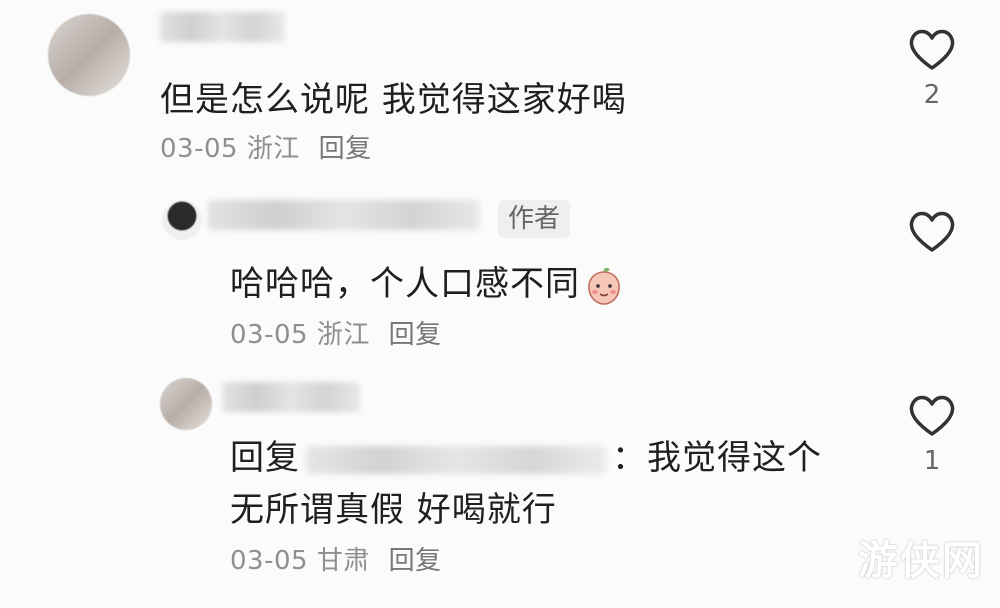 The image size is (1000, 608). What do you see at coordinates (629, 458) in the screenshot?
I see `reply-colon: ：` at bounding box center [629, 458].